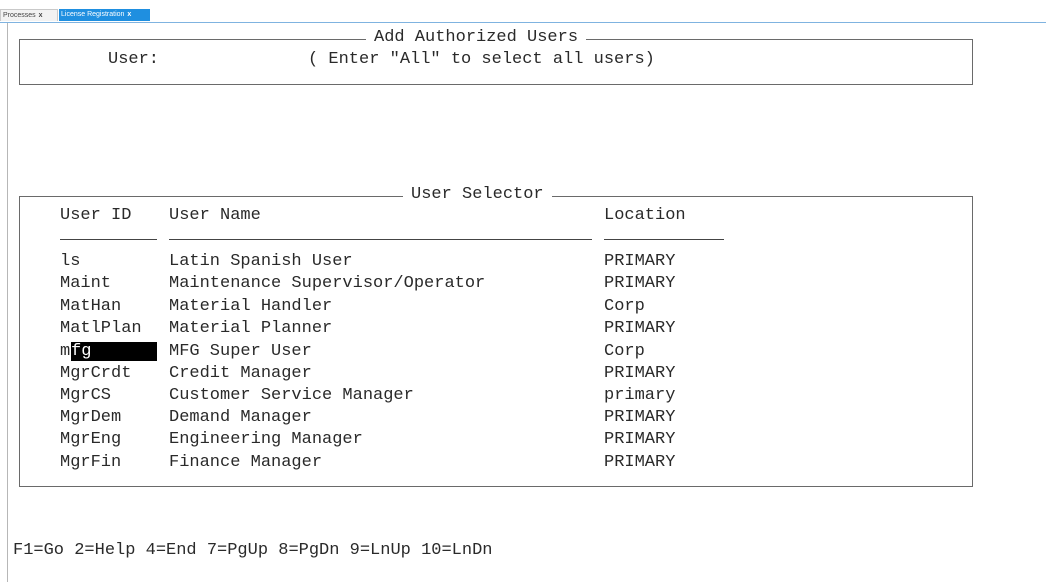 The image size is (1046, 582). I want to click on tab-processes: Processes x, so click(29, 15).